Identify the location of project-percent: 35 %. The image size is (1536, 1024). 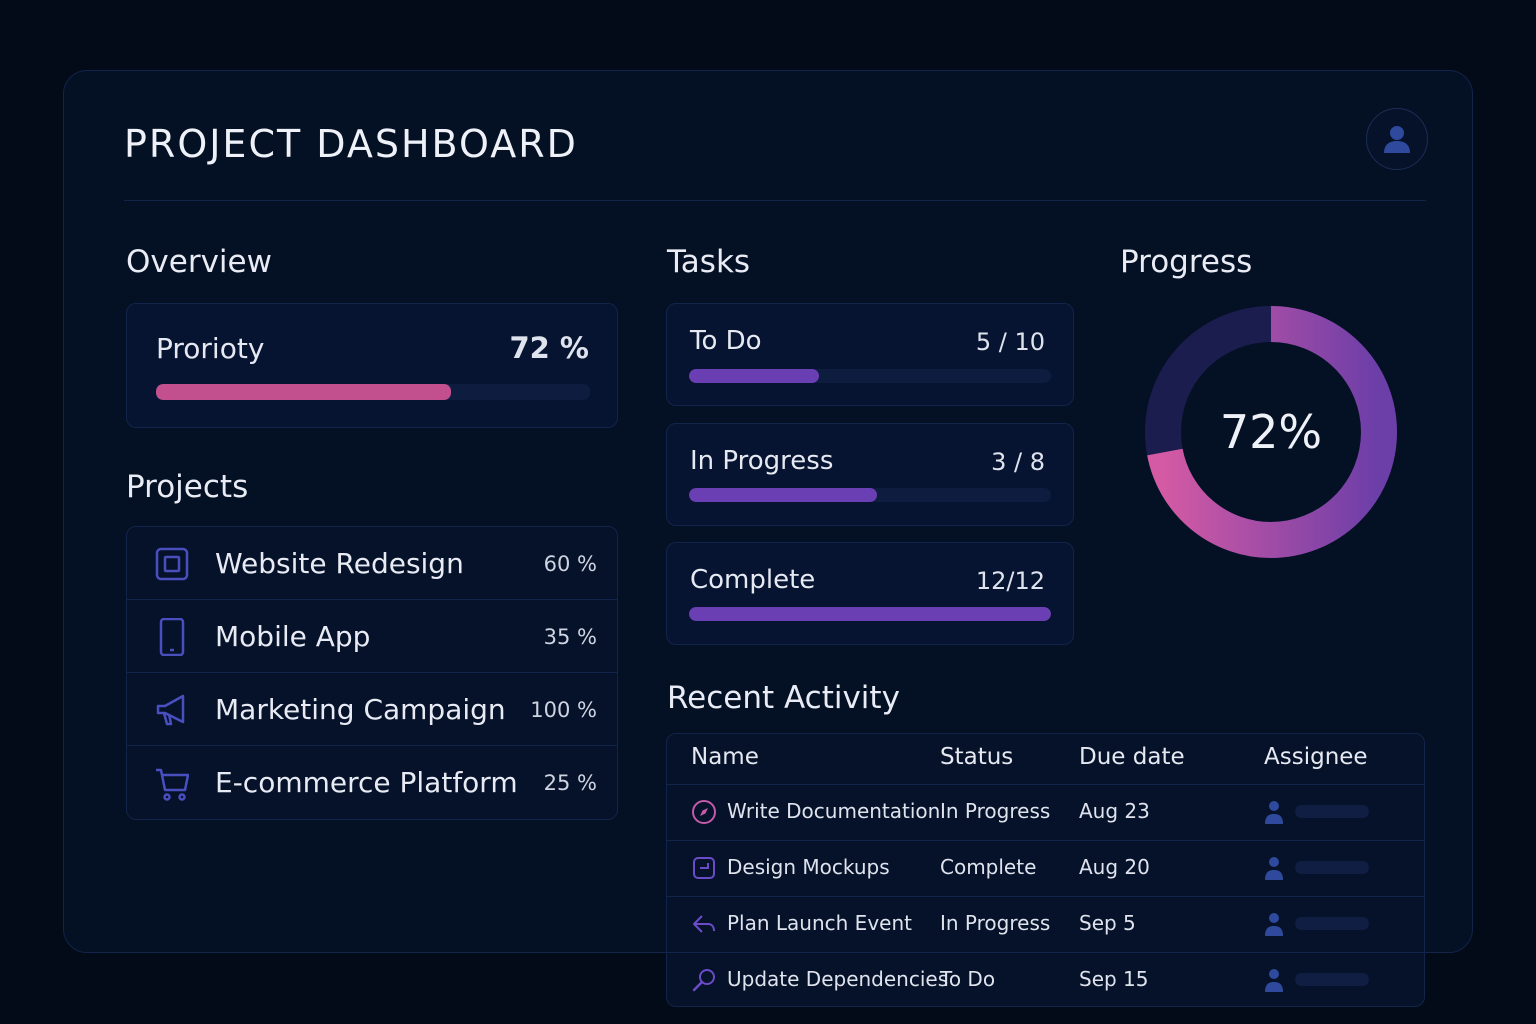
(570, 637).